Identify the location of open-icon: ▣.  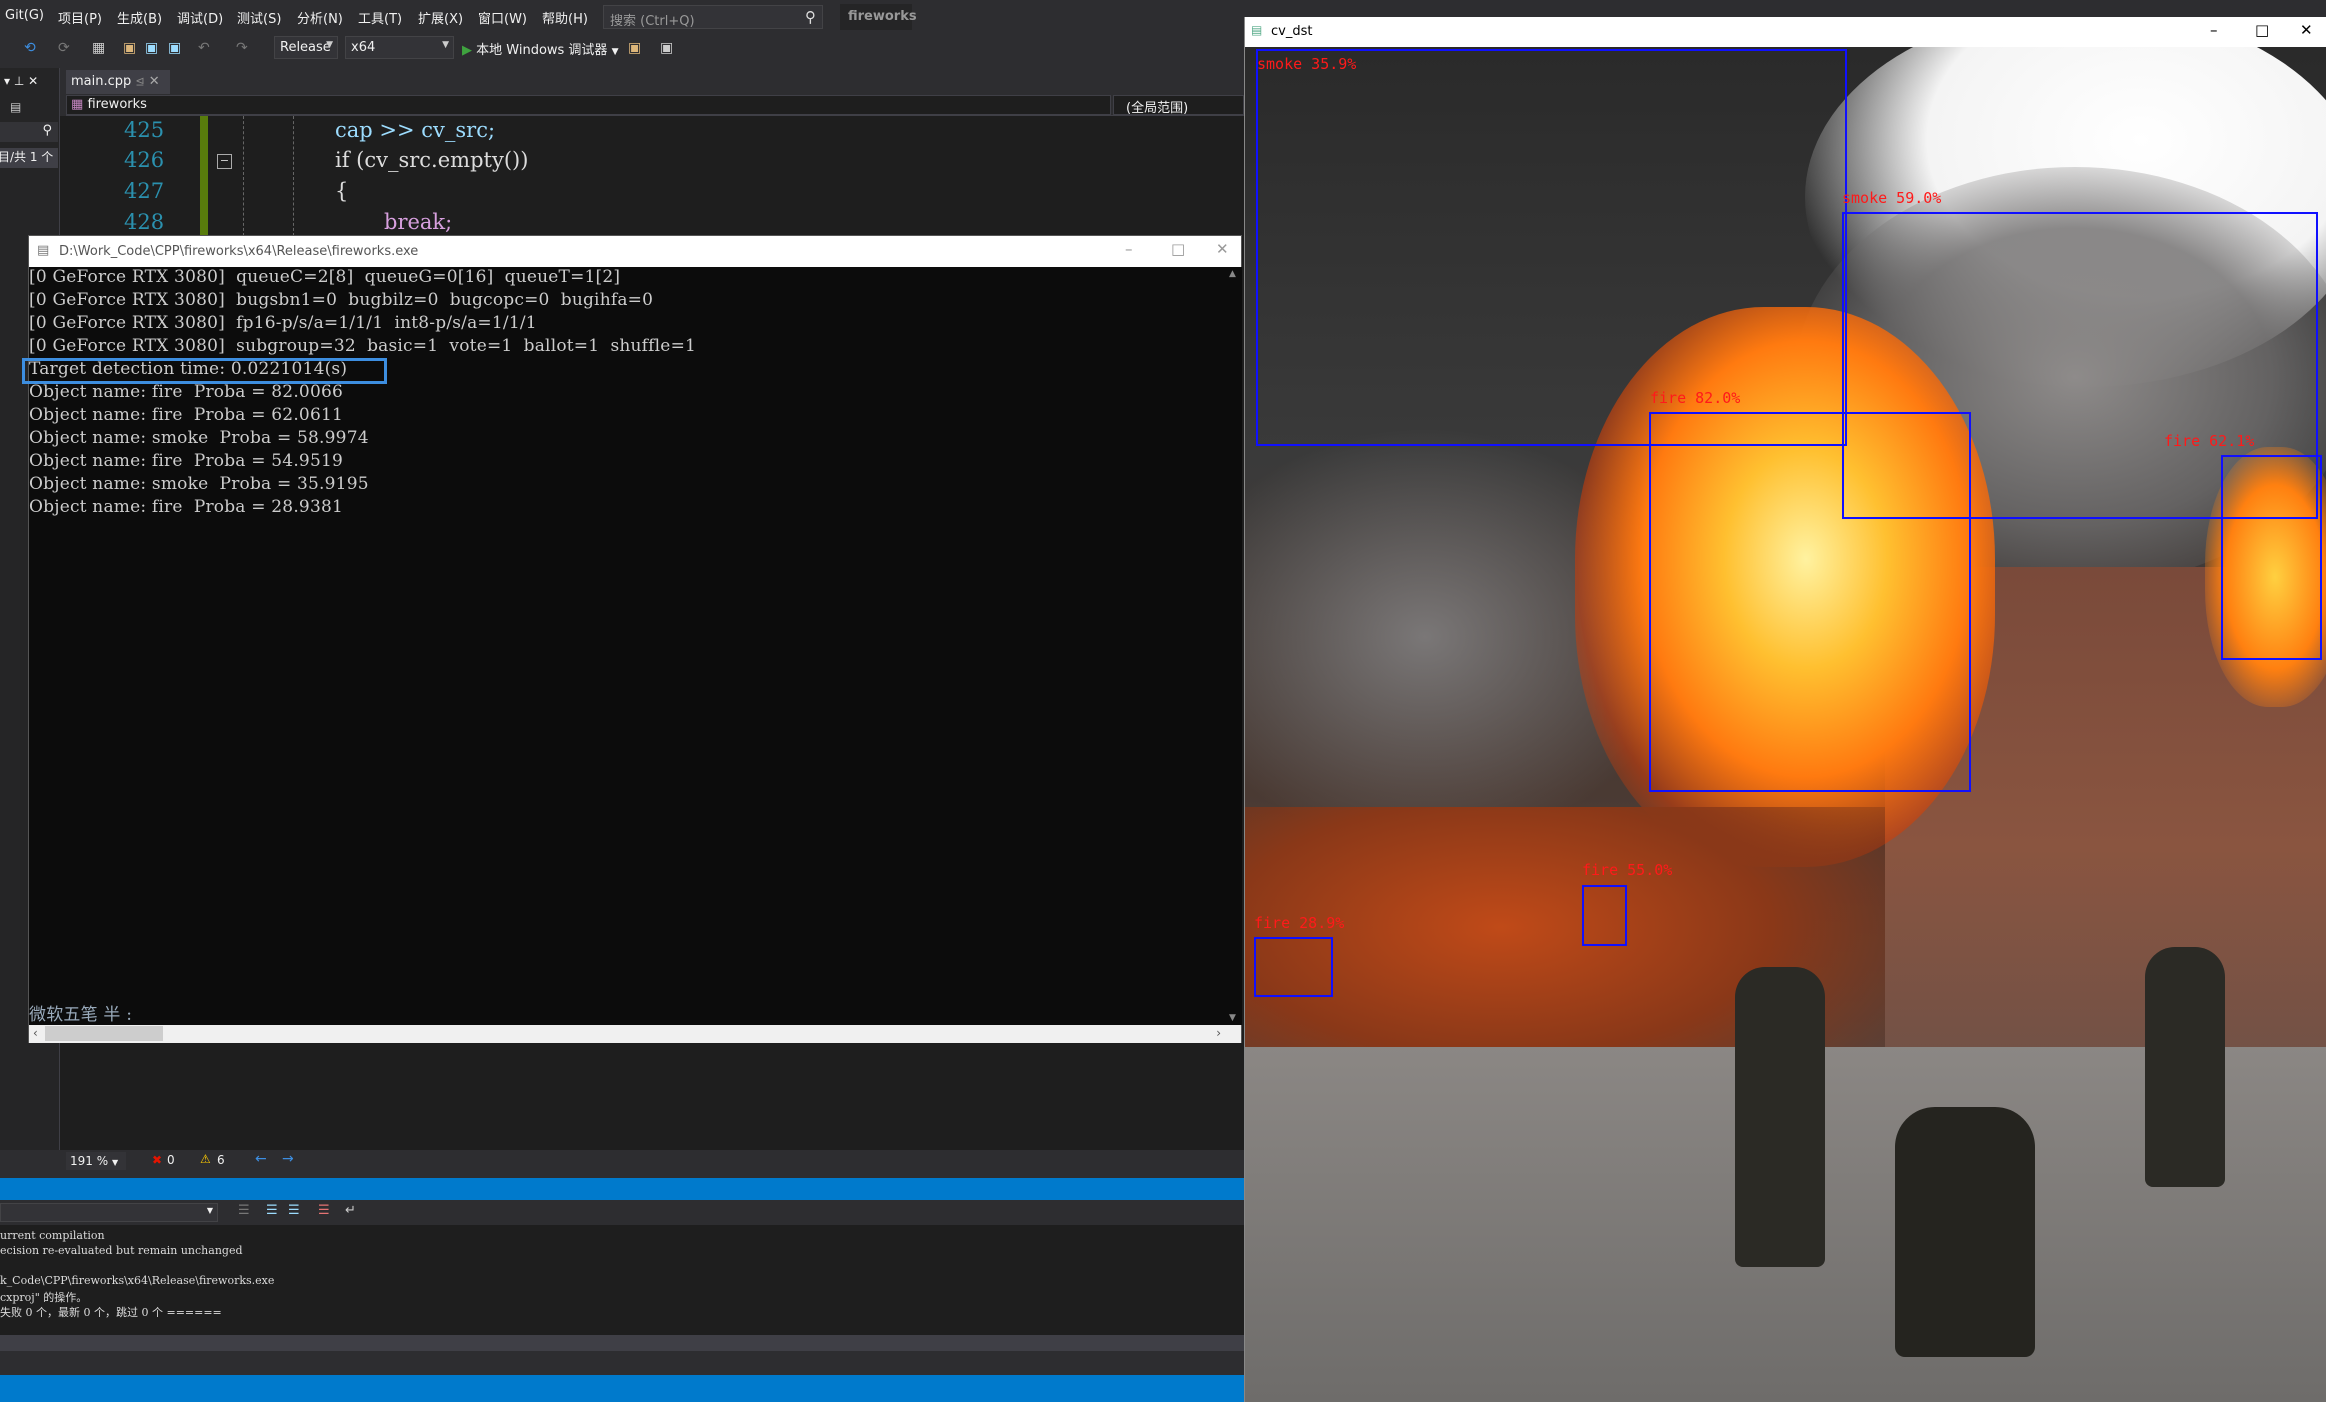
(129, 48).